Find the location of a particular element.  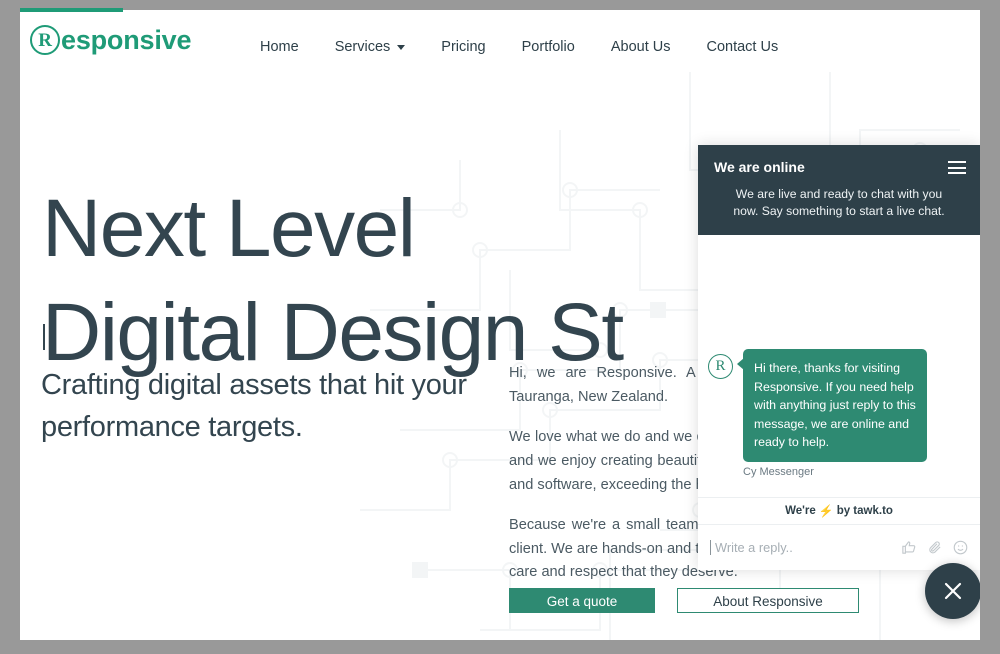

get-a-quote-button: Get a quote is located at coordinates (582, 600).